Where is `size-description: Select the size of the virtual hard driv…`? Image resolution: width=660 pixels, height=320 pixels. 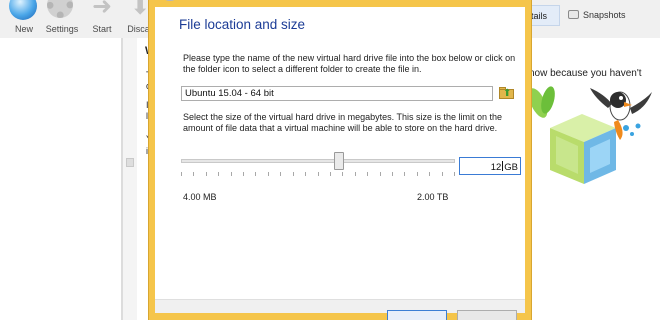 size-description: Select the size of the virtual hard driv… is located at coordinates (342, 122).